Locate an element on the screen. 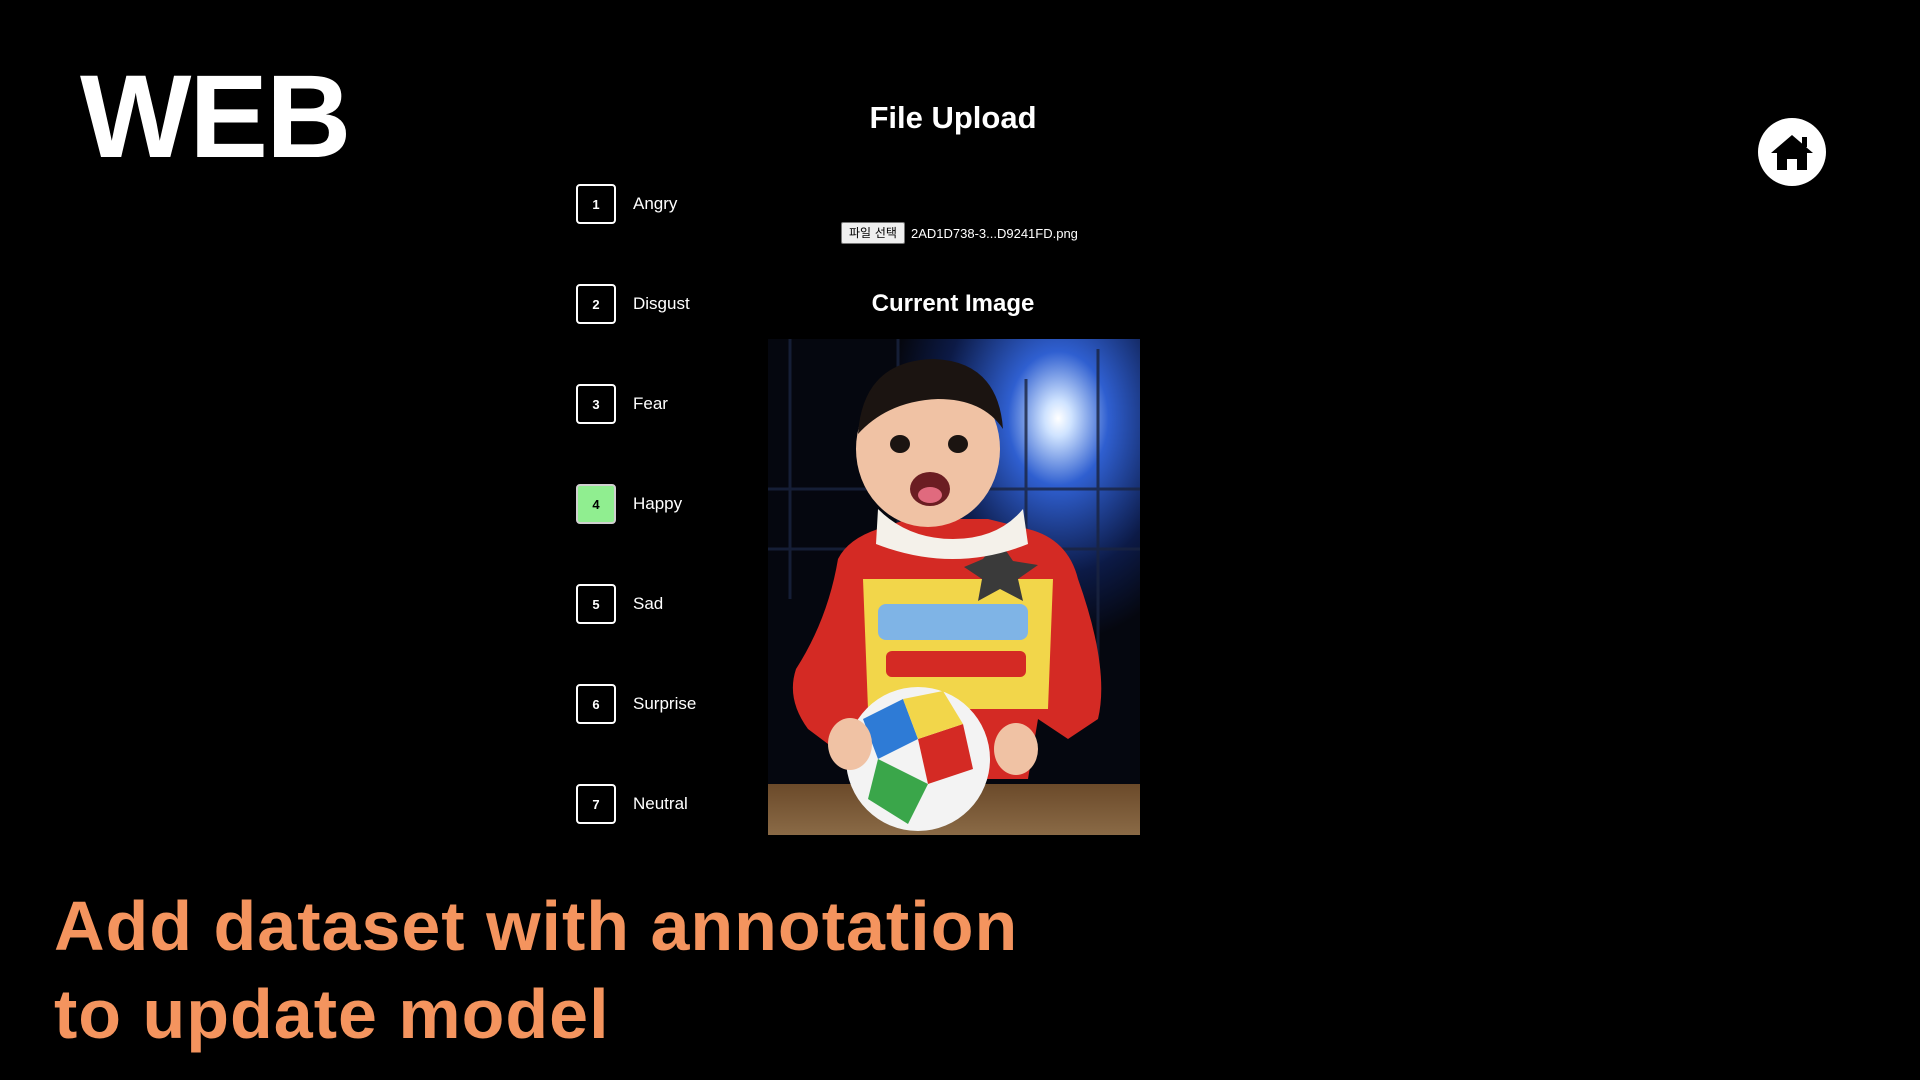 The height and width of the screenshot is (1080, 1920). caption-line-2: to update model is located at coordinates (332, 1014).